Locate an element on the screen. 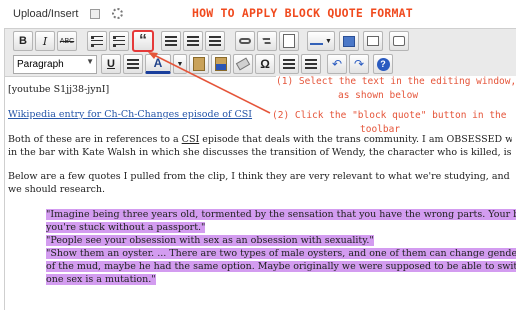  annotation-arrow is located at coordinates (209, 83).